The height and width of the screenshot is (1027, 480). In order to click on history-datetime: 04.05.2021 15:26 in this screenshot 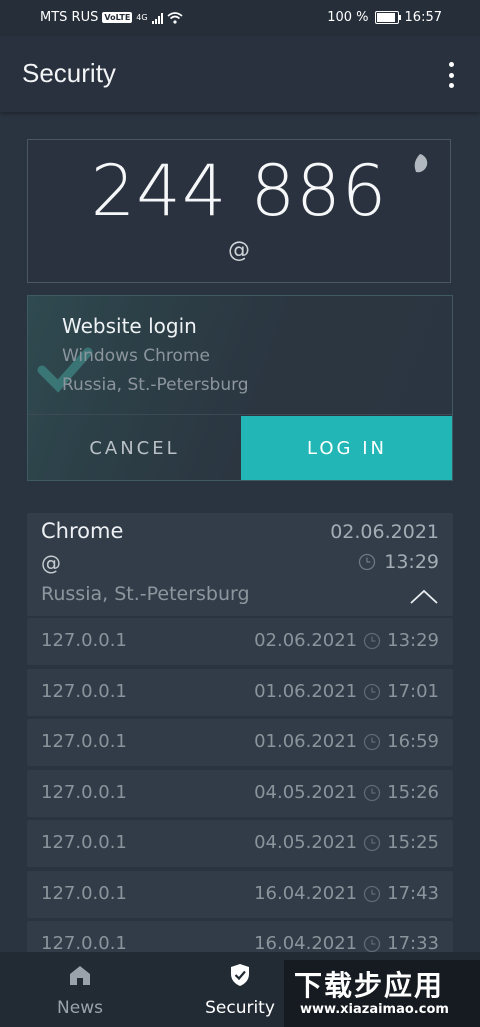, I will do `click(346, 792)`.